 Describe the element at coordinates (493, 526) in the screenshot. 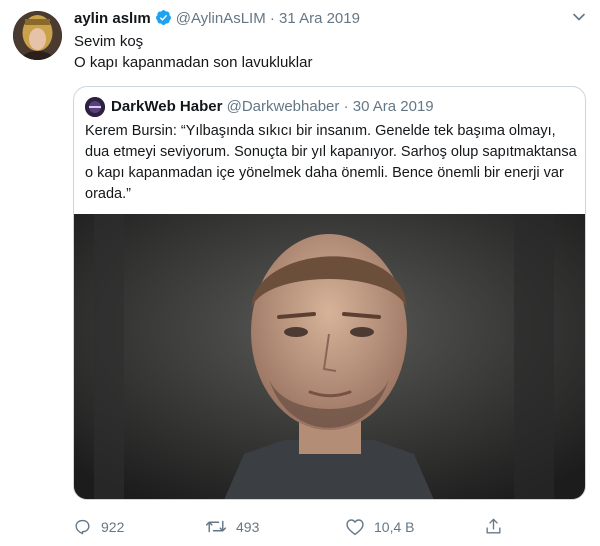

I see `share-icon` at that location.